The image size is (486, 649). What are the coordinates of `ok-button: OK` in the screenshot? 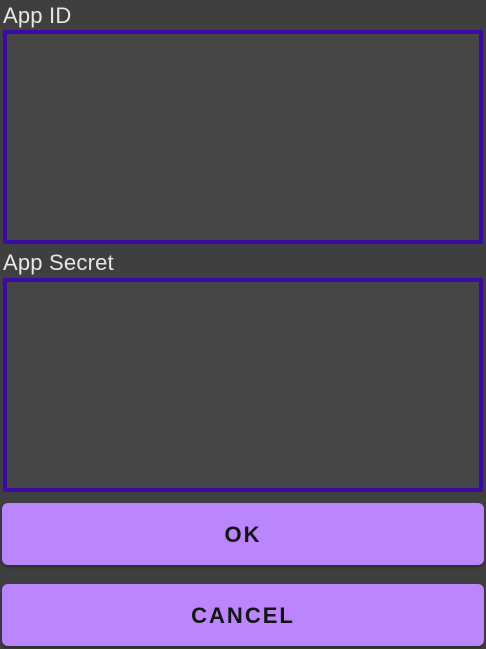 It's located at (243, 534).